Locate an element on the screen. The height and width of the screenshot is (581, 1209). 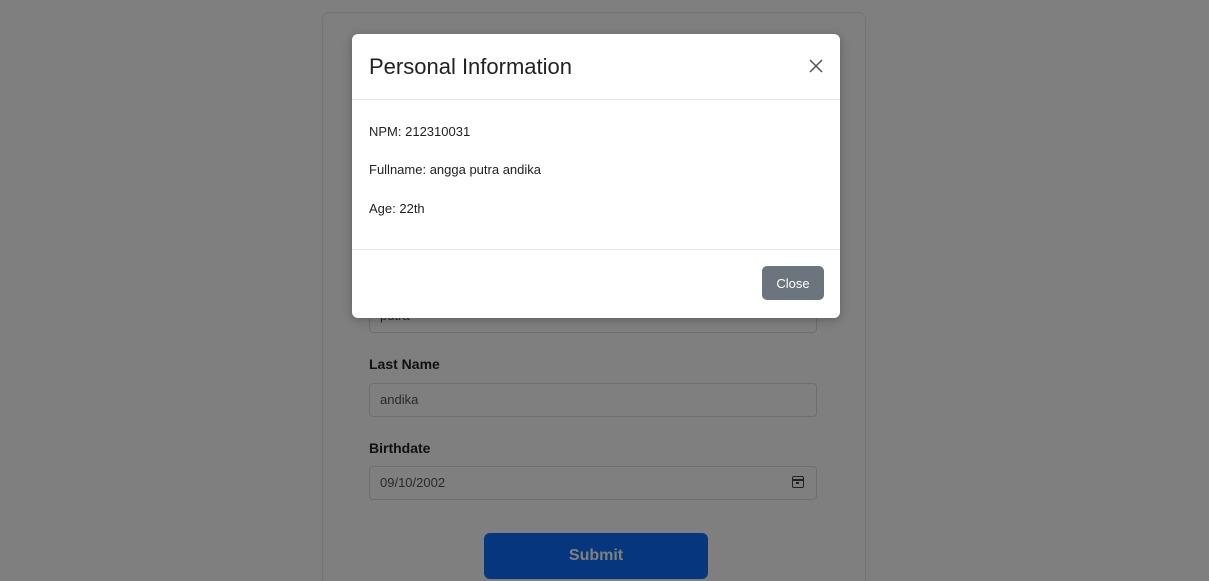
age-text: Age: 22th is located at coordinates (397, 208).